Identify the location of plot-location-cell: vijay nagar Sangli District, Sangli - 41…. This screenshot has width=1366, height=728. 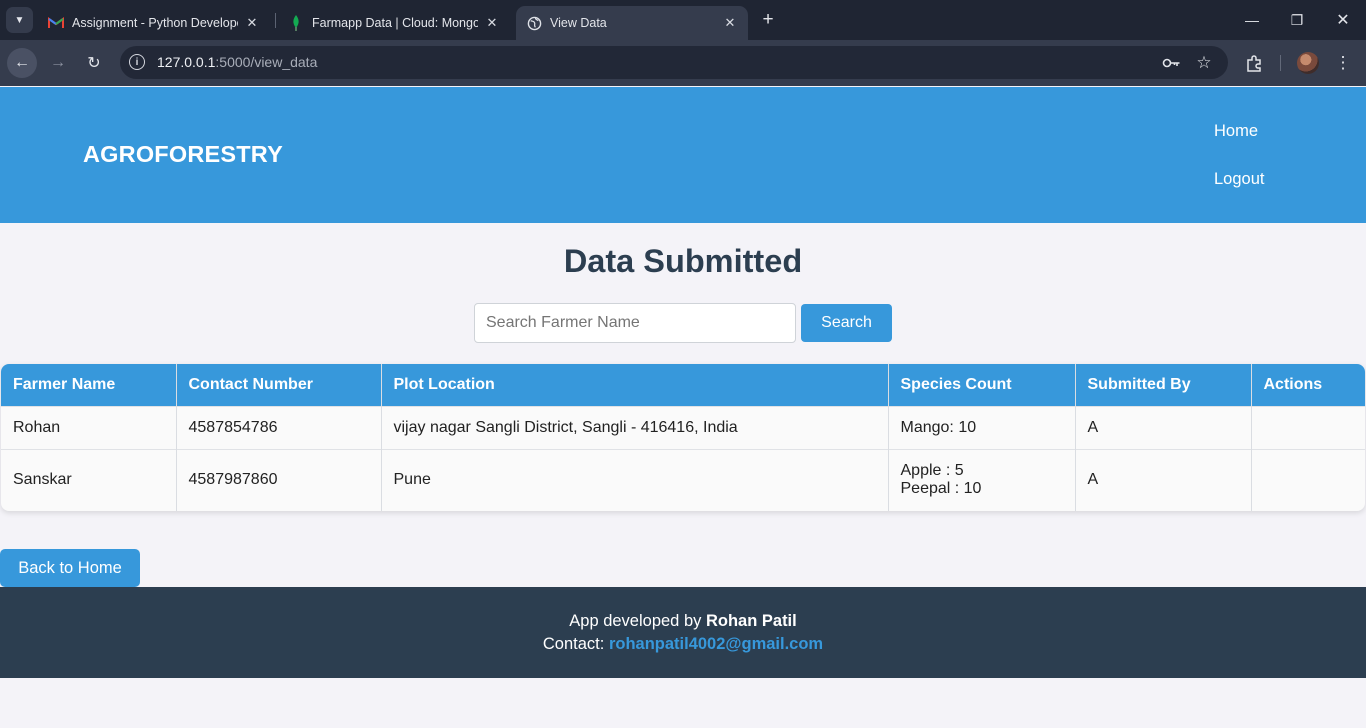
(635, 427).